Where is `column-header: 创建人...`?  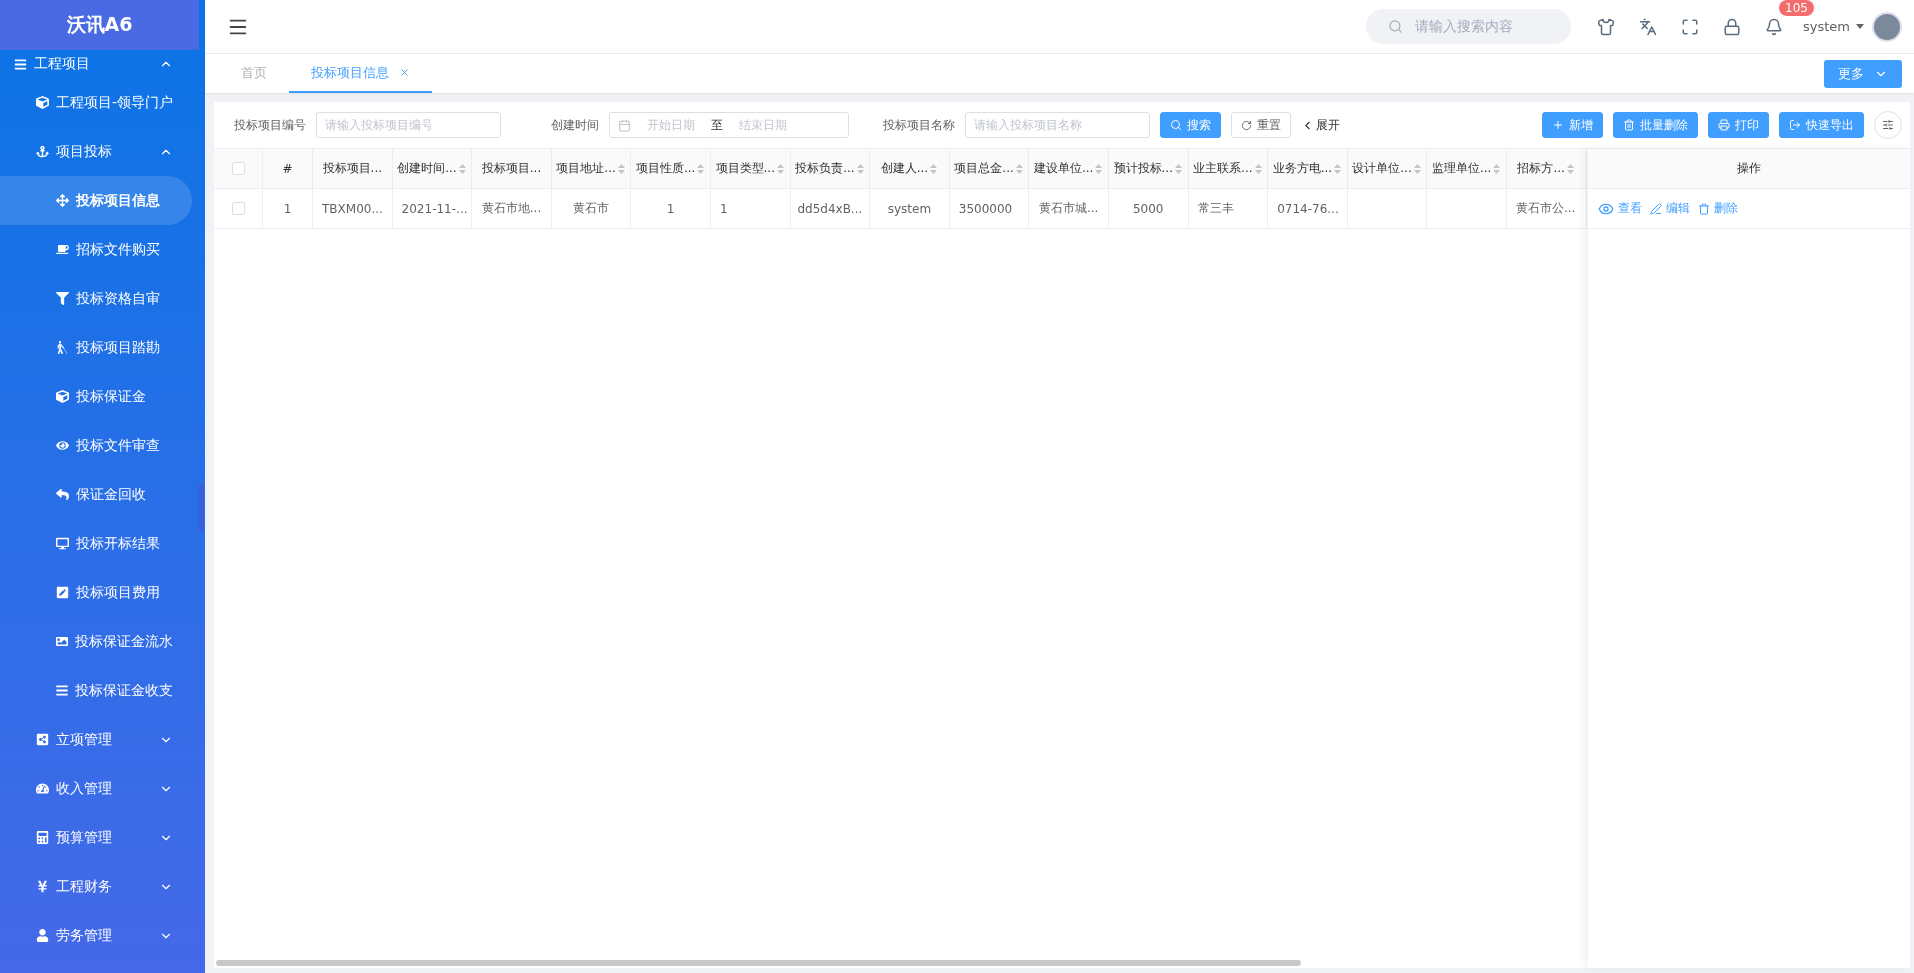
column-header: 创建人... is located at coordinates (910, 169).